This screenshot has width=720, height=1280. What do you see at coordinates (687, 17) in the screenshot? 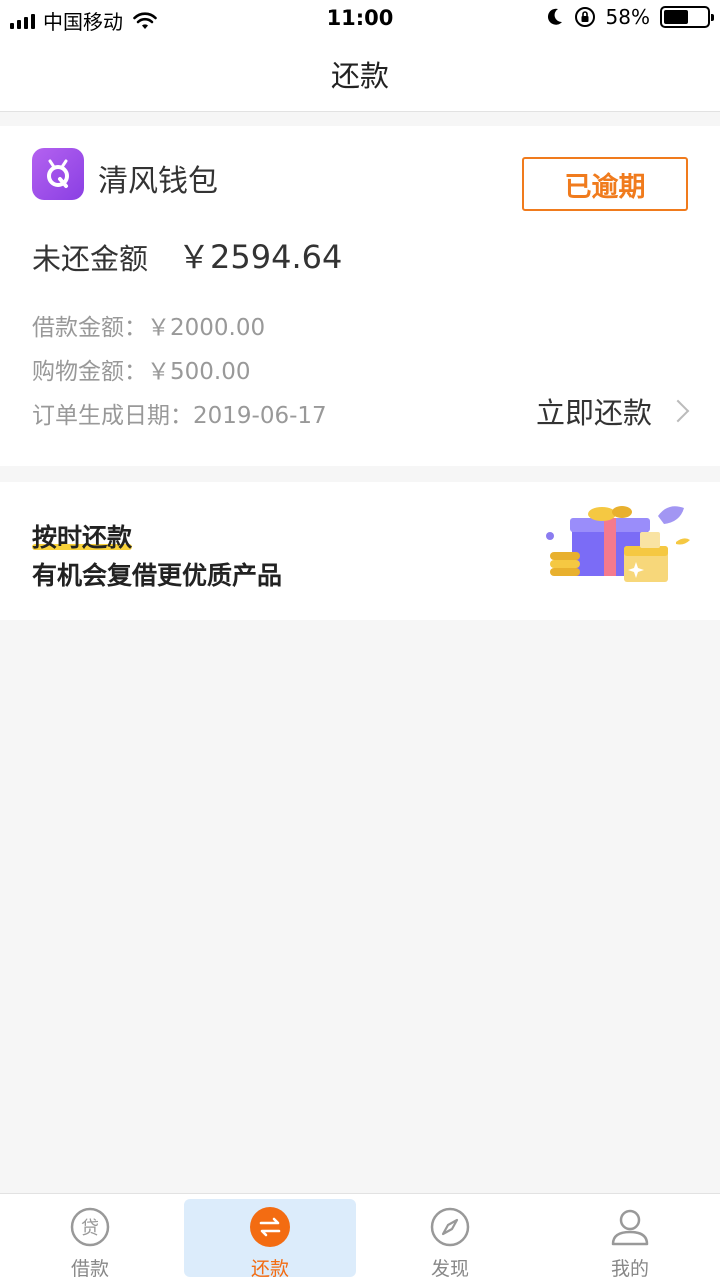
I see `battery-icon` at bounding box center [687, 17].